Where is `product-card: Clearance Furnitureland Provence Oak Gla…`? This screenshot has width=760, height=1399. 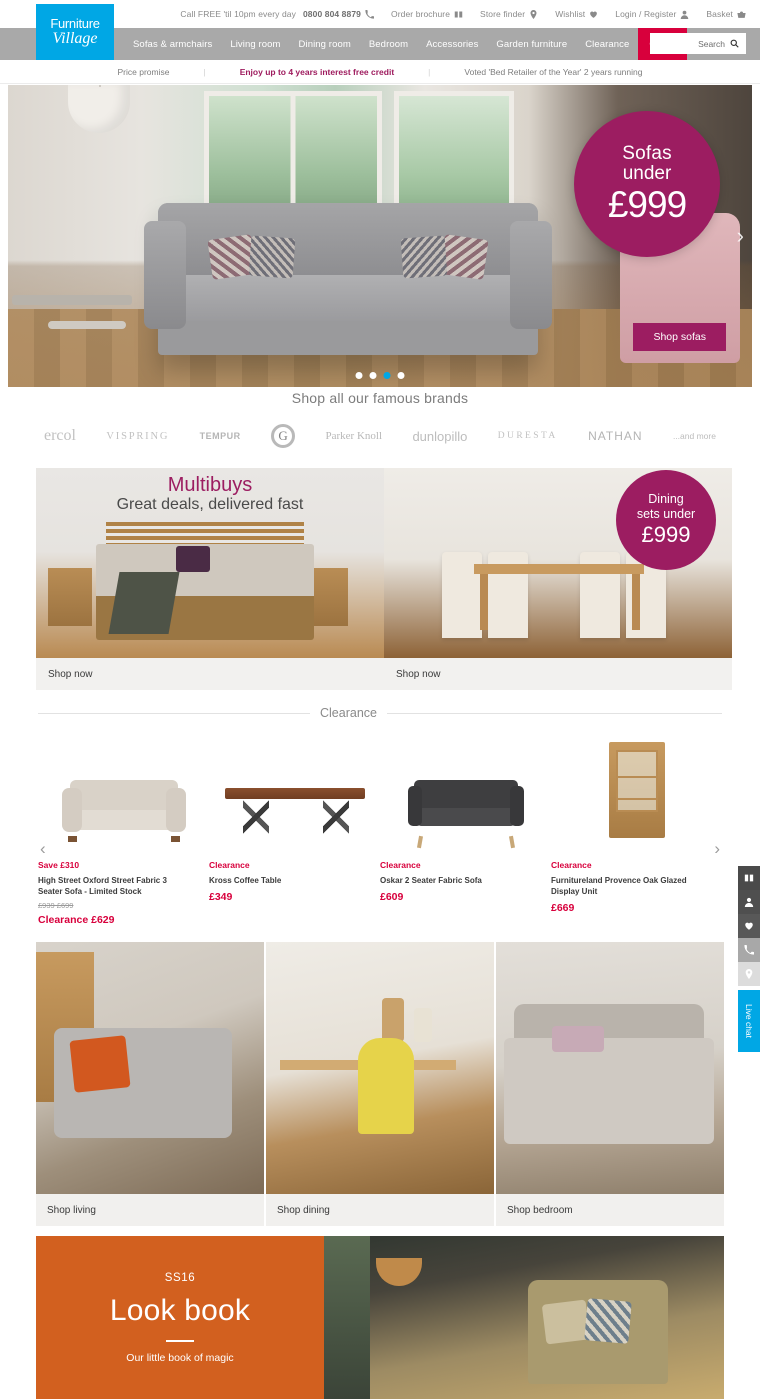
product-card: Clearance Furnitureland Provence Oak Gla… is located at coordinates (636, 832).